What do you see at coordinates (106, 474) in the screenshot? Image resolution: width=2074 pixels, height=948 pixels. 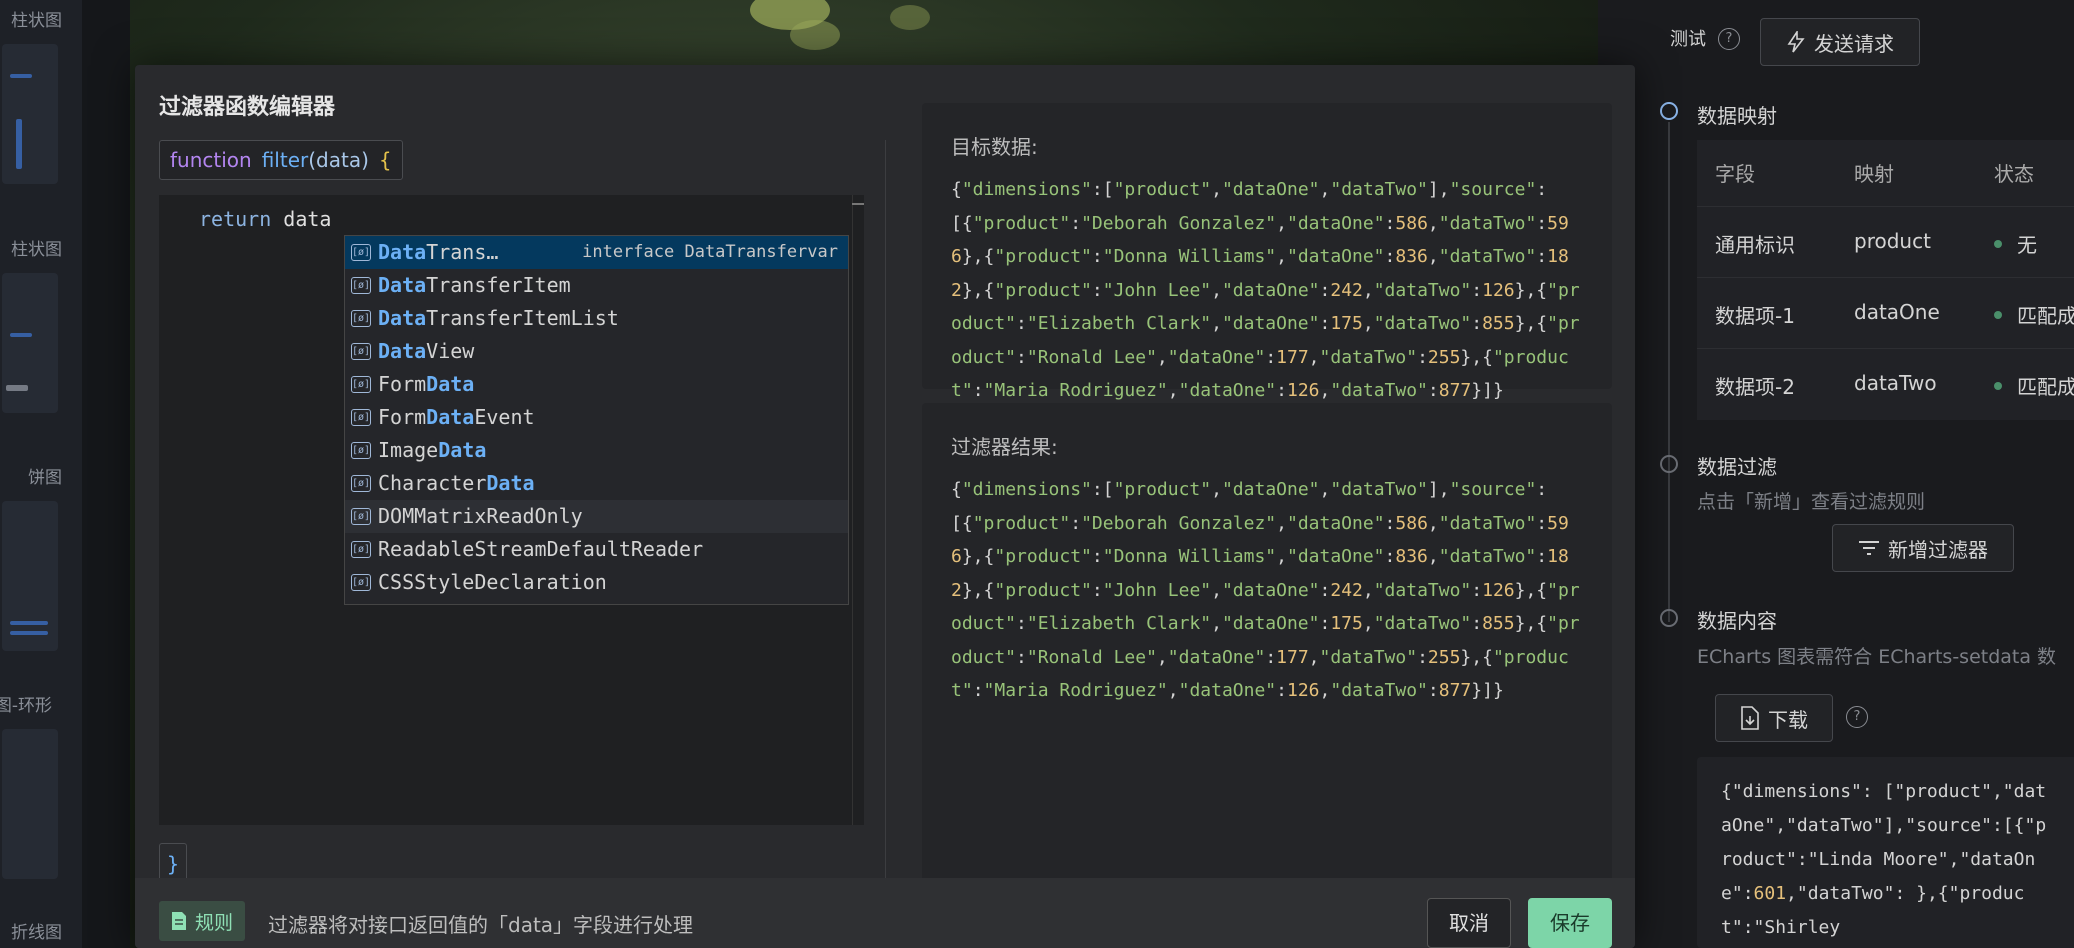 I see `sidebar-divider` at bounding box center [106, 474].